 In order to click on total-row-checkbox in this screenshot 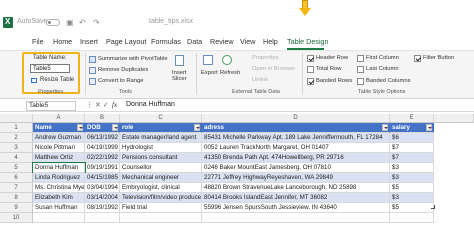, I will do `click(310, 69)`.